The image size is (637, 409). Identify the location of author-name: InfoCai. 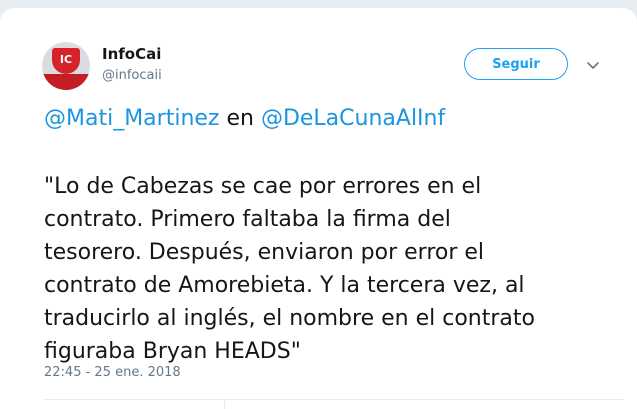
(131, 54).